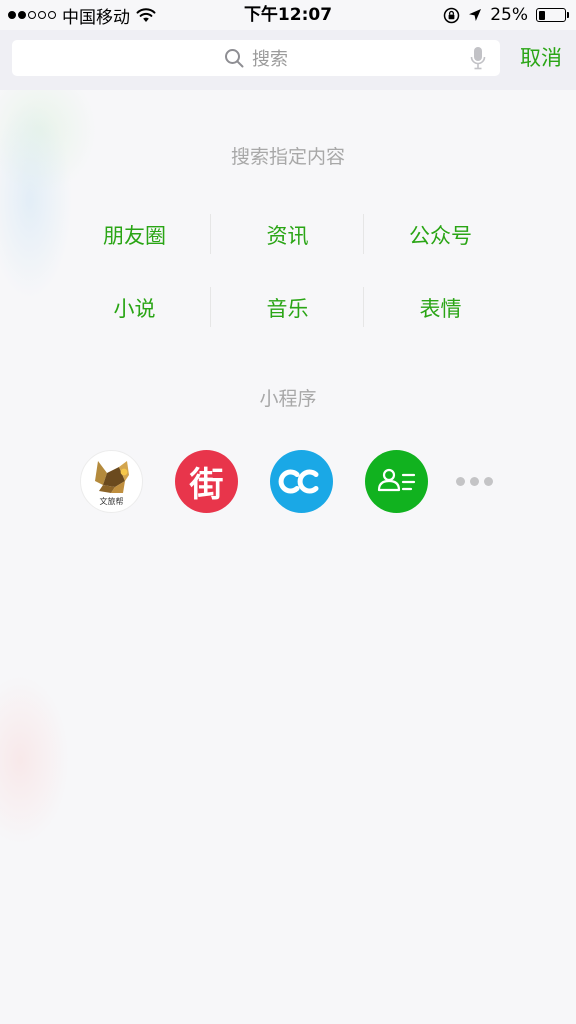  Describe the element at coordinates (451, 15) in the screenshot. I see `rotation-lock-icon` at that location.